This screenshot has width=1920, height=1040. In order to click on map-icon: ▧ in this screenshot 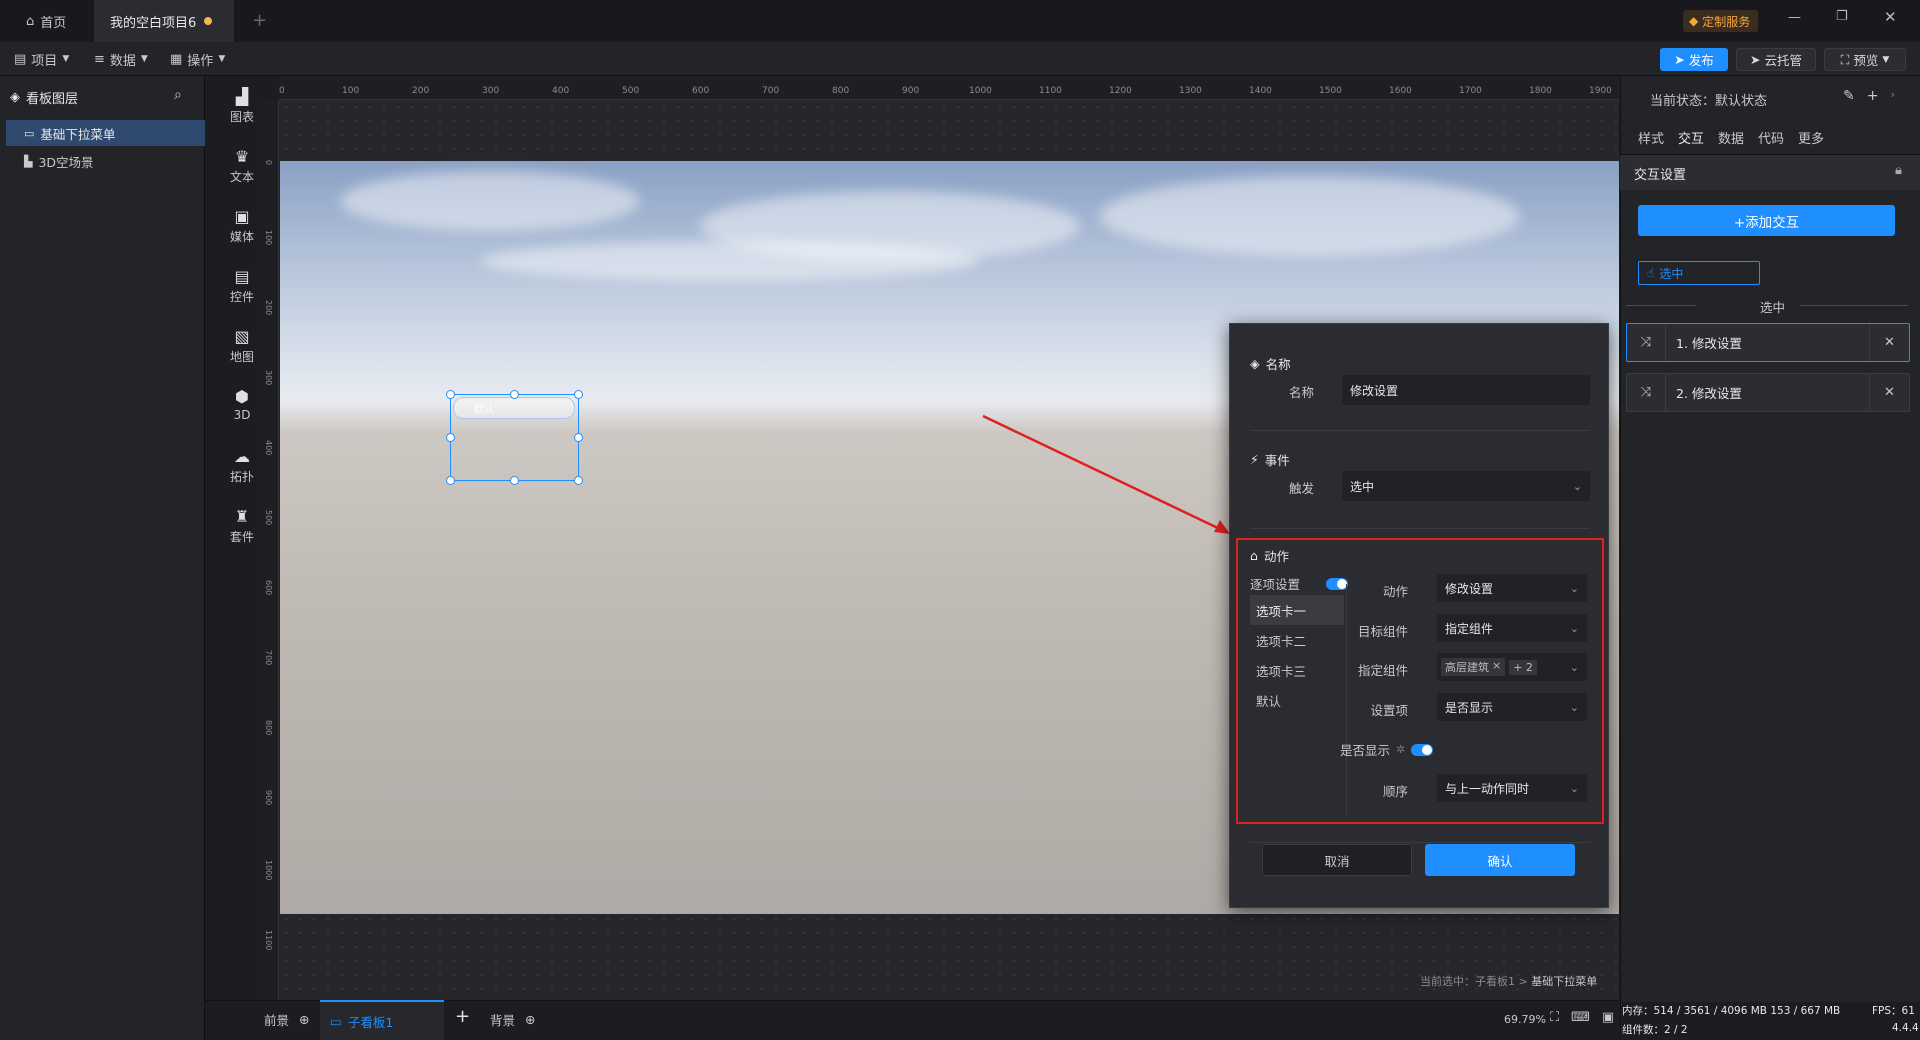, I will do `click(242, 336)`.